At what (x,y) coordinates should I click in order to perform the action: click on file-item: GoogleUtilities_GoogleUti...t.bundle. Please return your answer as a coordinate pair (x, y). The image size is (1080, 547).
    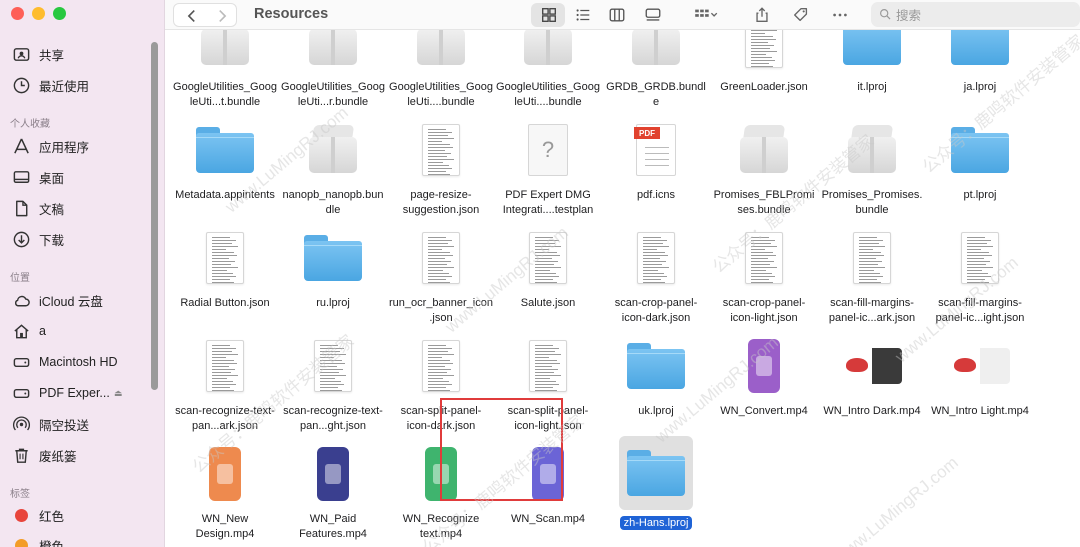
    Looking at the image, I should click on (225, 70).